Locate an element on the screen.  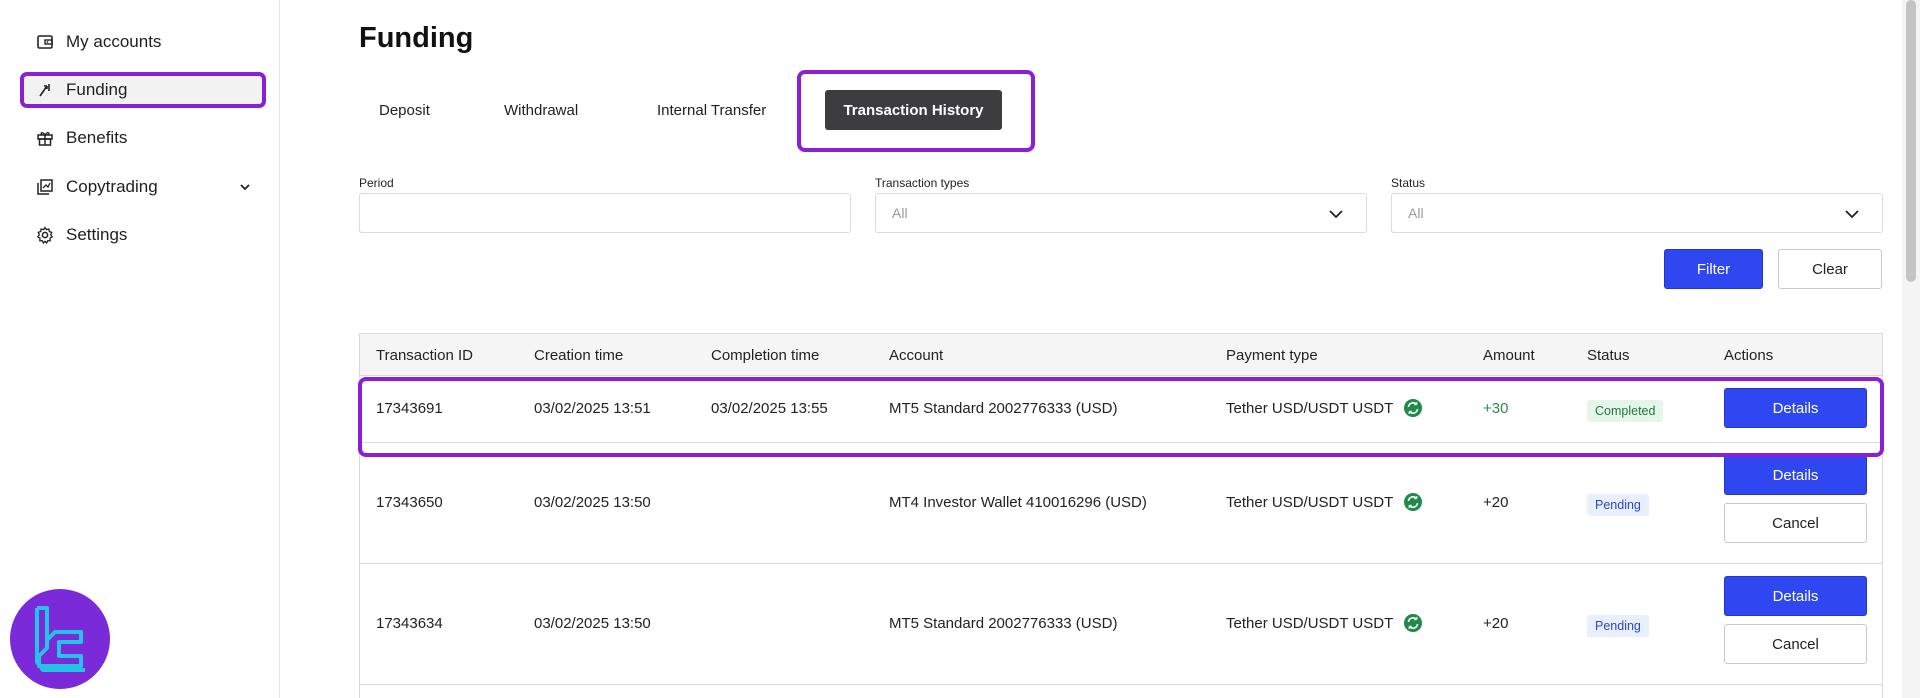
column-header-transaction-id: Transaction ID is located at coordinates (424, 355).